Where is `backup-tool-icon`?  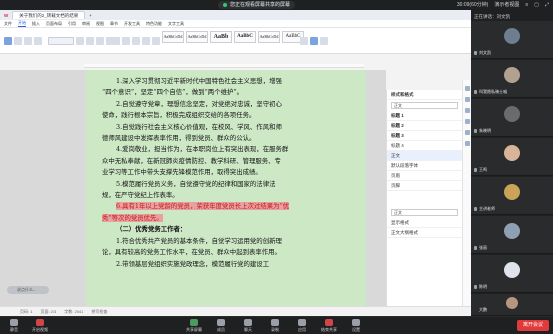 backup-tool-icon is located at coordinates (467, 121).